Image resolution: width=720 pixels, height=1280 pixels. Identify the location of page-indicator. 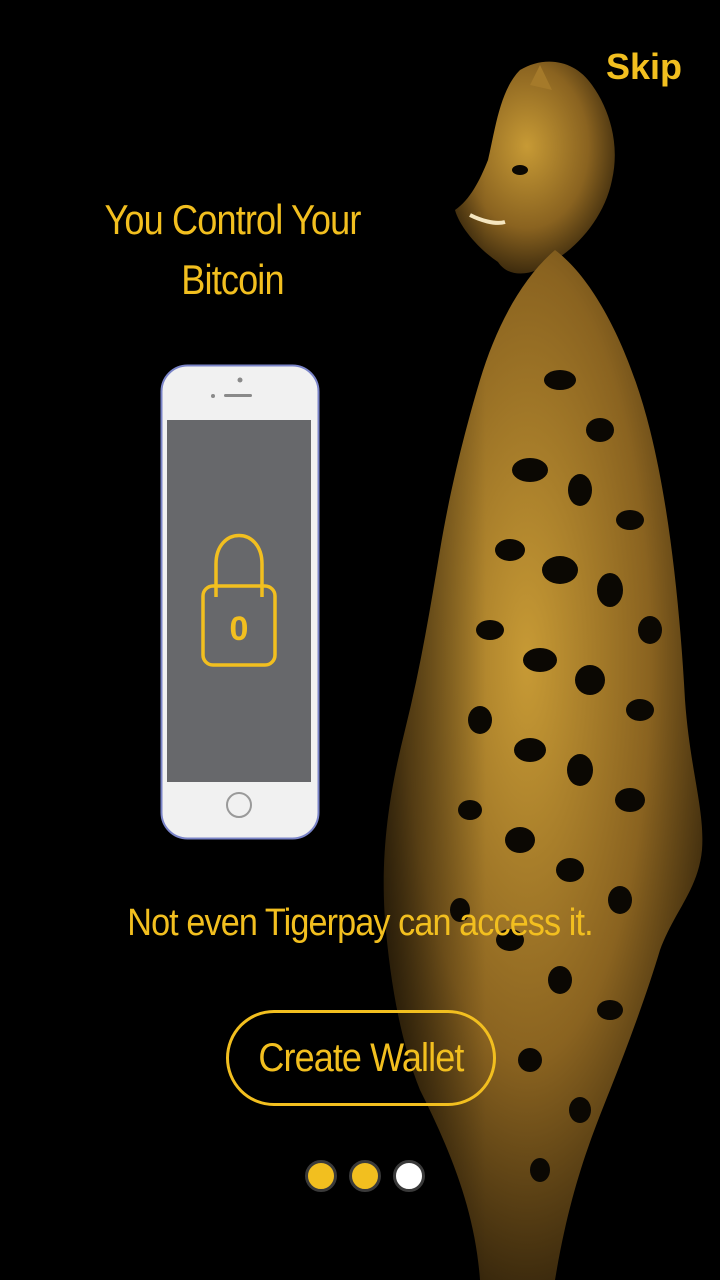
(365, 1176).